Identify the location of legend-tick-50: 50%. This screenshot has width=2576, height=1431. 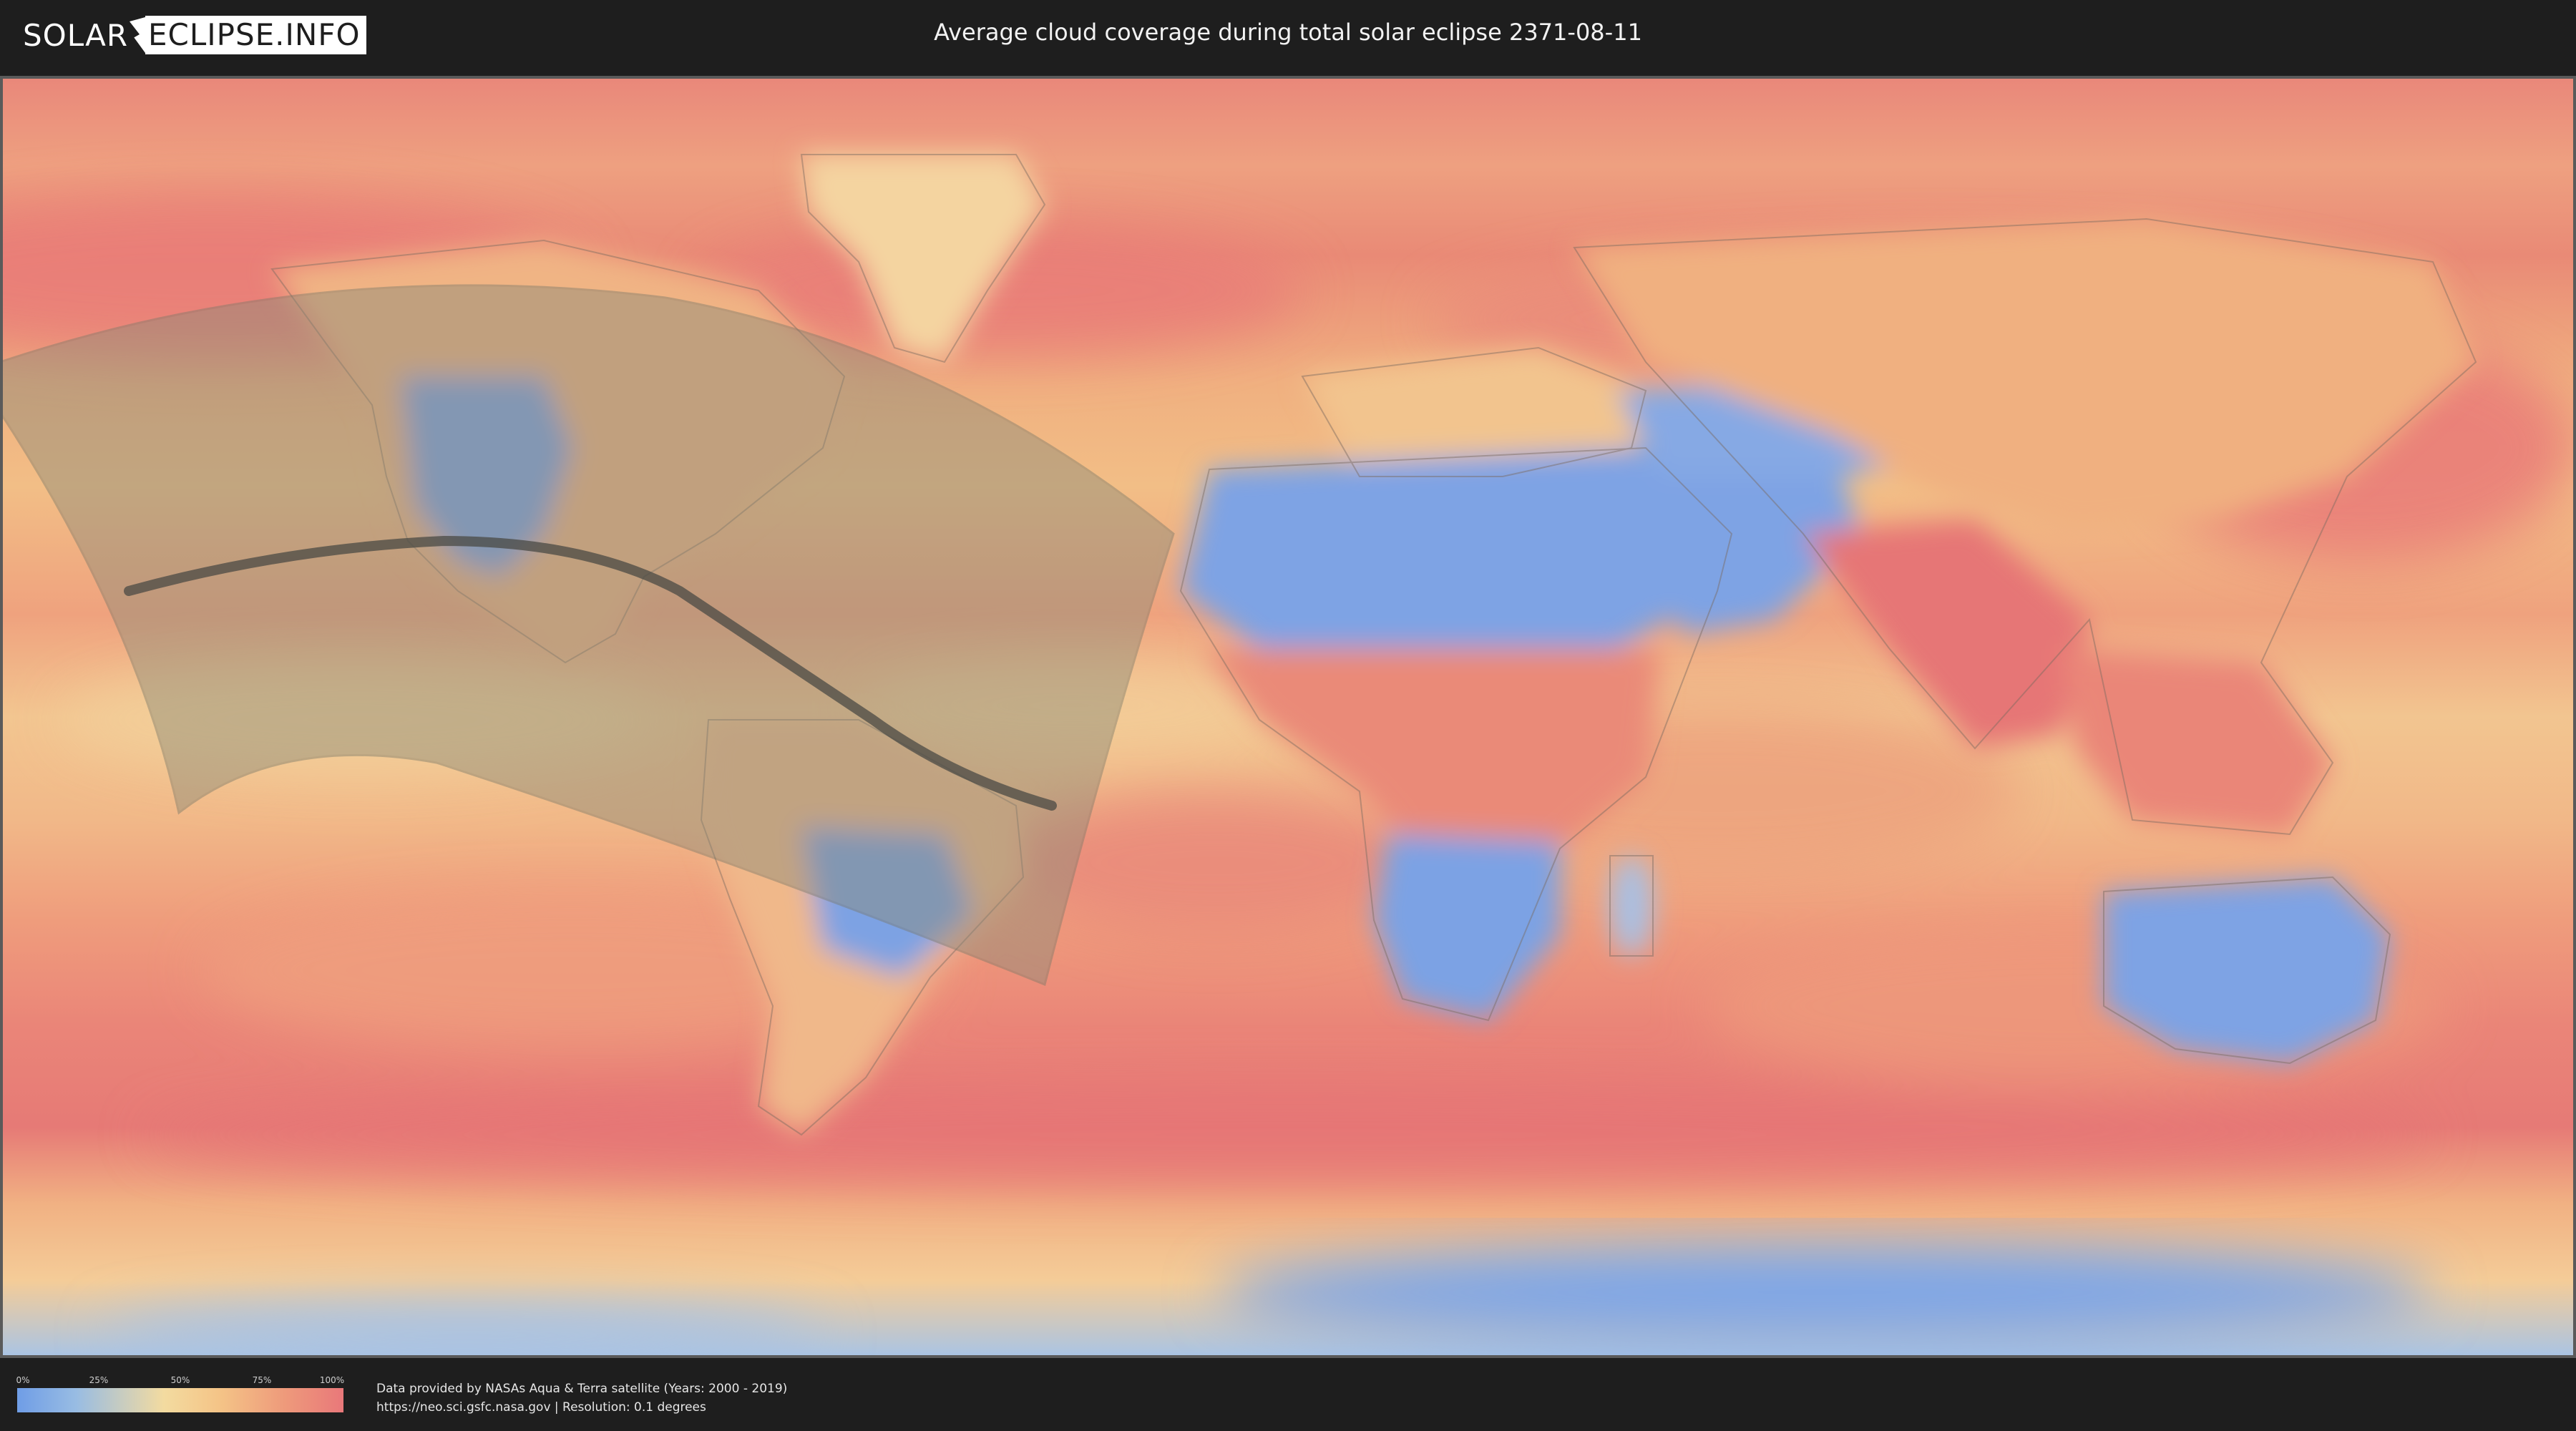
(180, 1380).